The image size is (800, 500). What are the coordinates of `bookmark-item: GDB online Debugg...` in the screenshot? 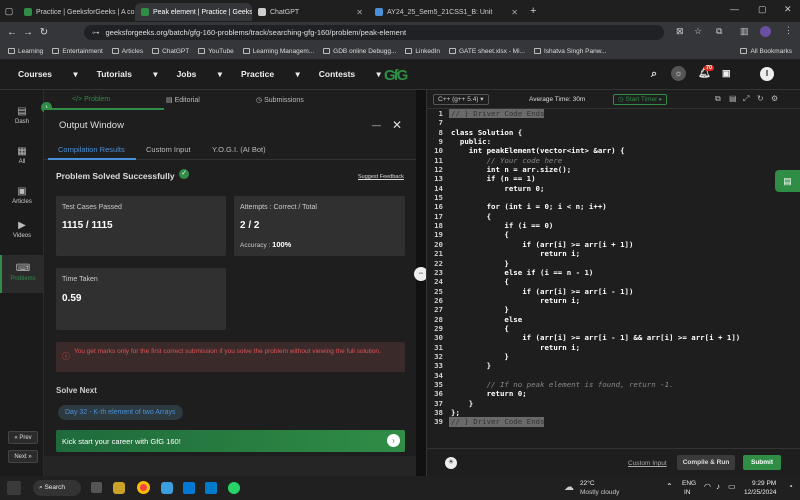 It's located at (359, 51).